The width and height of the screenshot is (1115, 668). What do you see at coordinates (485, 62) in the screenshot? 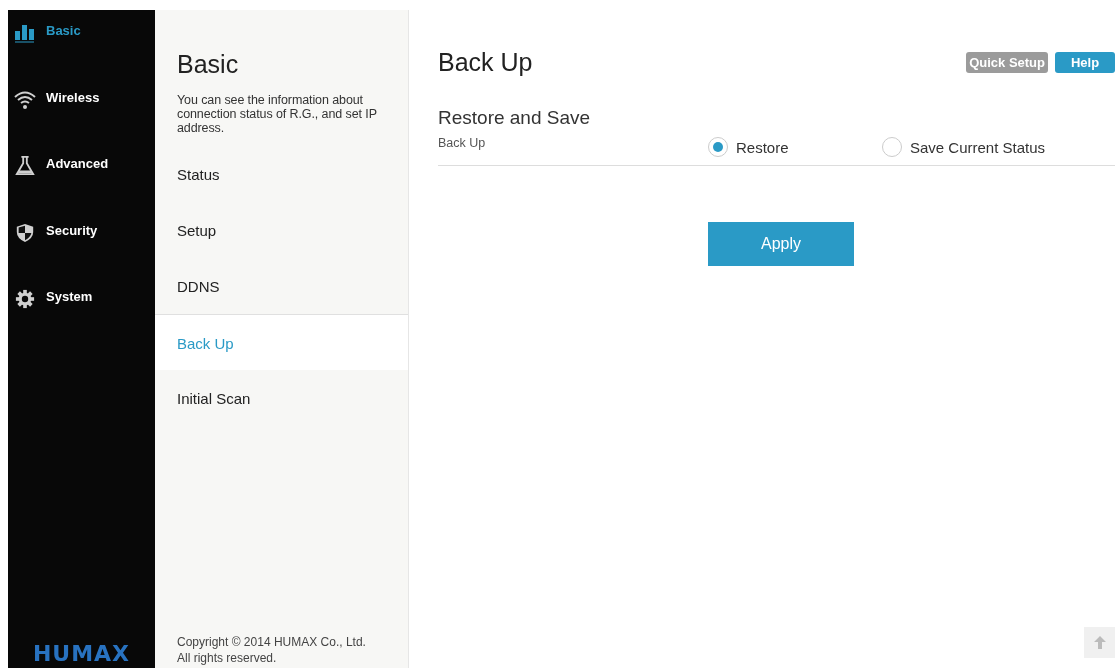
I see `page-title: Back Up` at bounding box center [485, 62].